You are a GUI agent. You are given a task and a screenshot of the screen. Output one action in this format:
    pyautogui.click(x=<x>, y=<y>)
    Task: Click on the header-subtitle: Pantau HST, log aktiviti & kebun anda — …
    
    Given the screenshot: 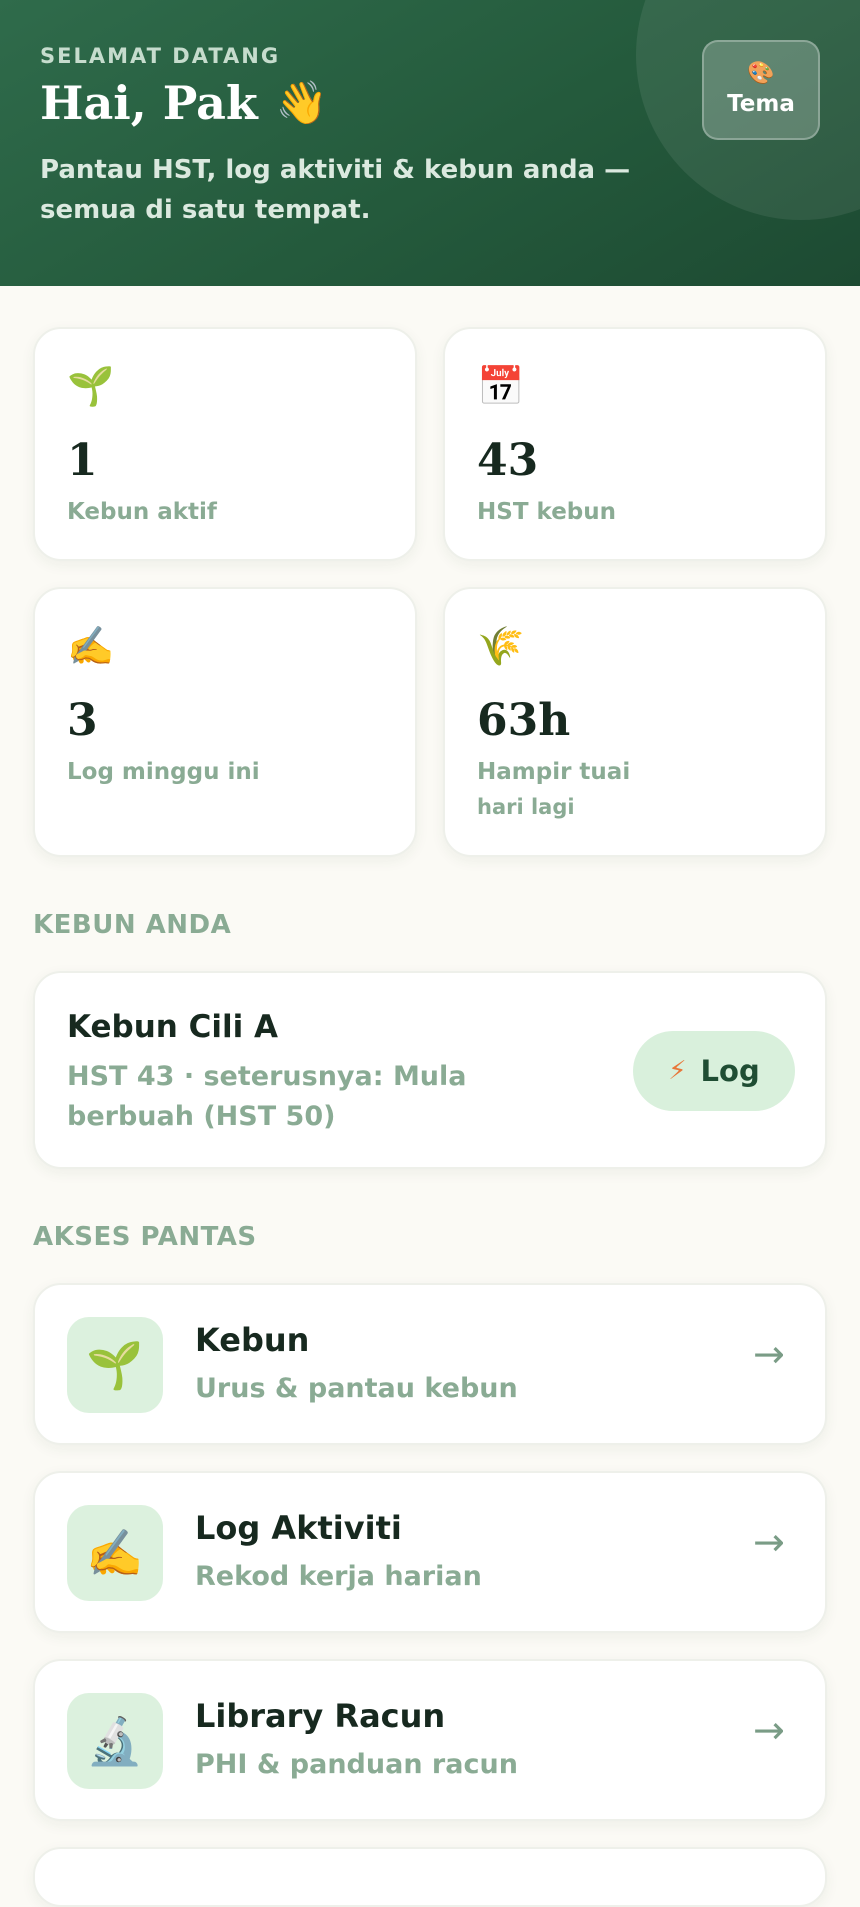 What is the action you would take?
    pyautogui.click(x=335, y=190)
    